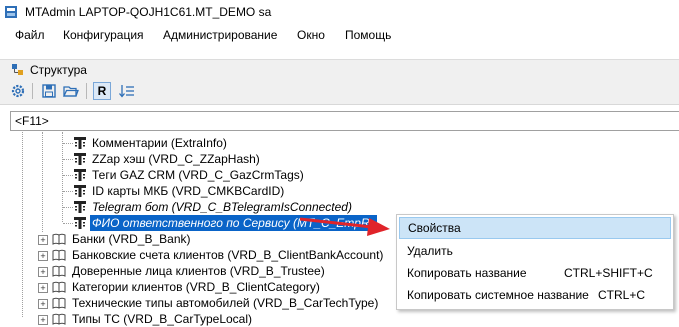 The height and width of the screenshot is (327, 679). Describe the element at coordinates (17, 69) in the screenshot. I see `structure-icon` at that location.